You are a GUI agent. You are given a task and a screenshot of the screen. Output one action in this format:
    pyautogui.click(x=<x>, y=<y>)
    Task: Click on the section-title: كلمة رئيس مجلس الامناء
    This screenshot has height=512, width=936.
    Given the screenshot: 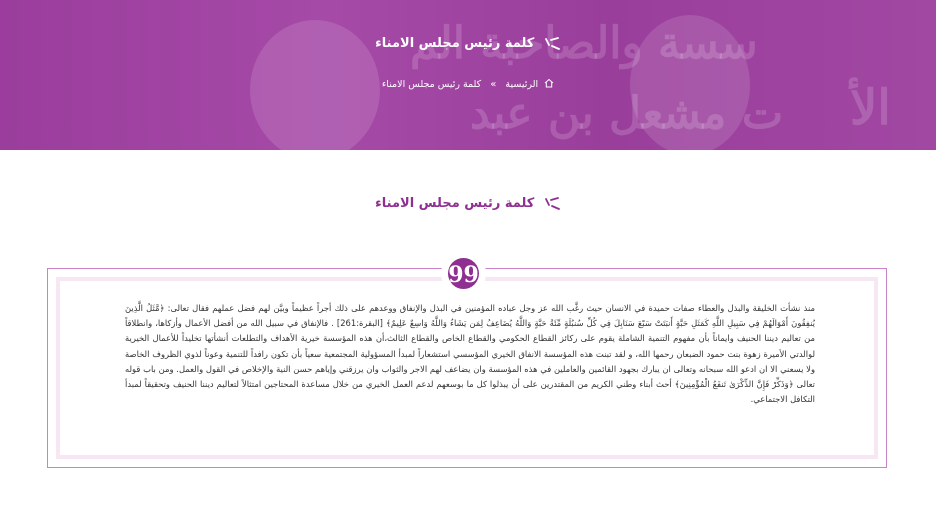 What is the action you would take?
    pyautogui.click(x=468, y=203)
    